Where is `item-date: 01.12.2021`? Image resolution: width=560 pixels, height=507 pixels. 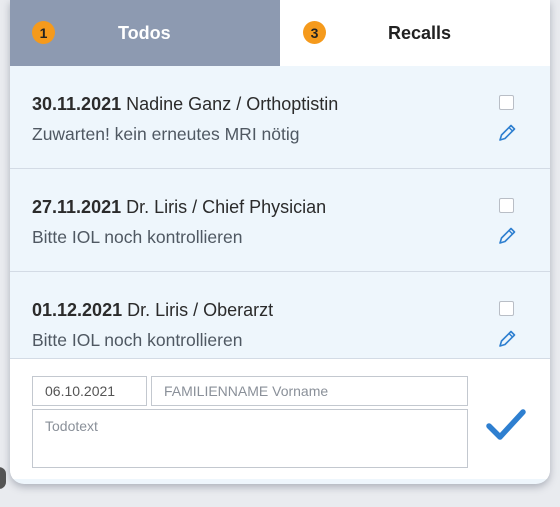
item-date: 01.12.2021 is located at coordinates (77, 310).